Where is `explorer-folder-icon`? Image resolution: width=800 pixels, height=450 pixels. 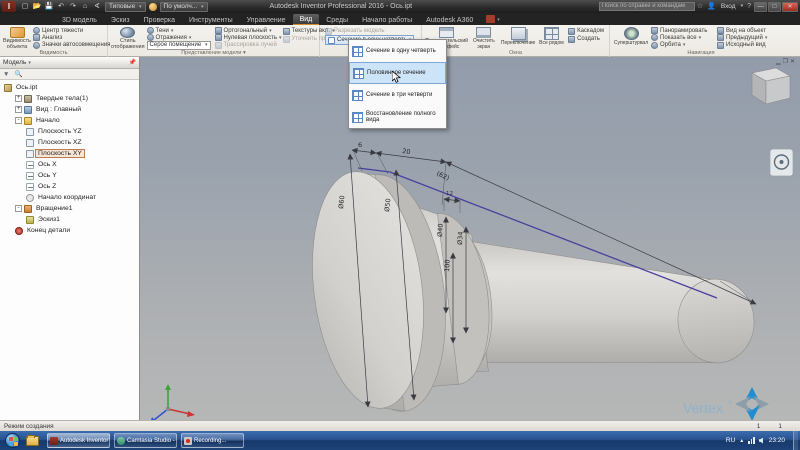
explorer-folder-icon is located at coordinates (32, 440).